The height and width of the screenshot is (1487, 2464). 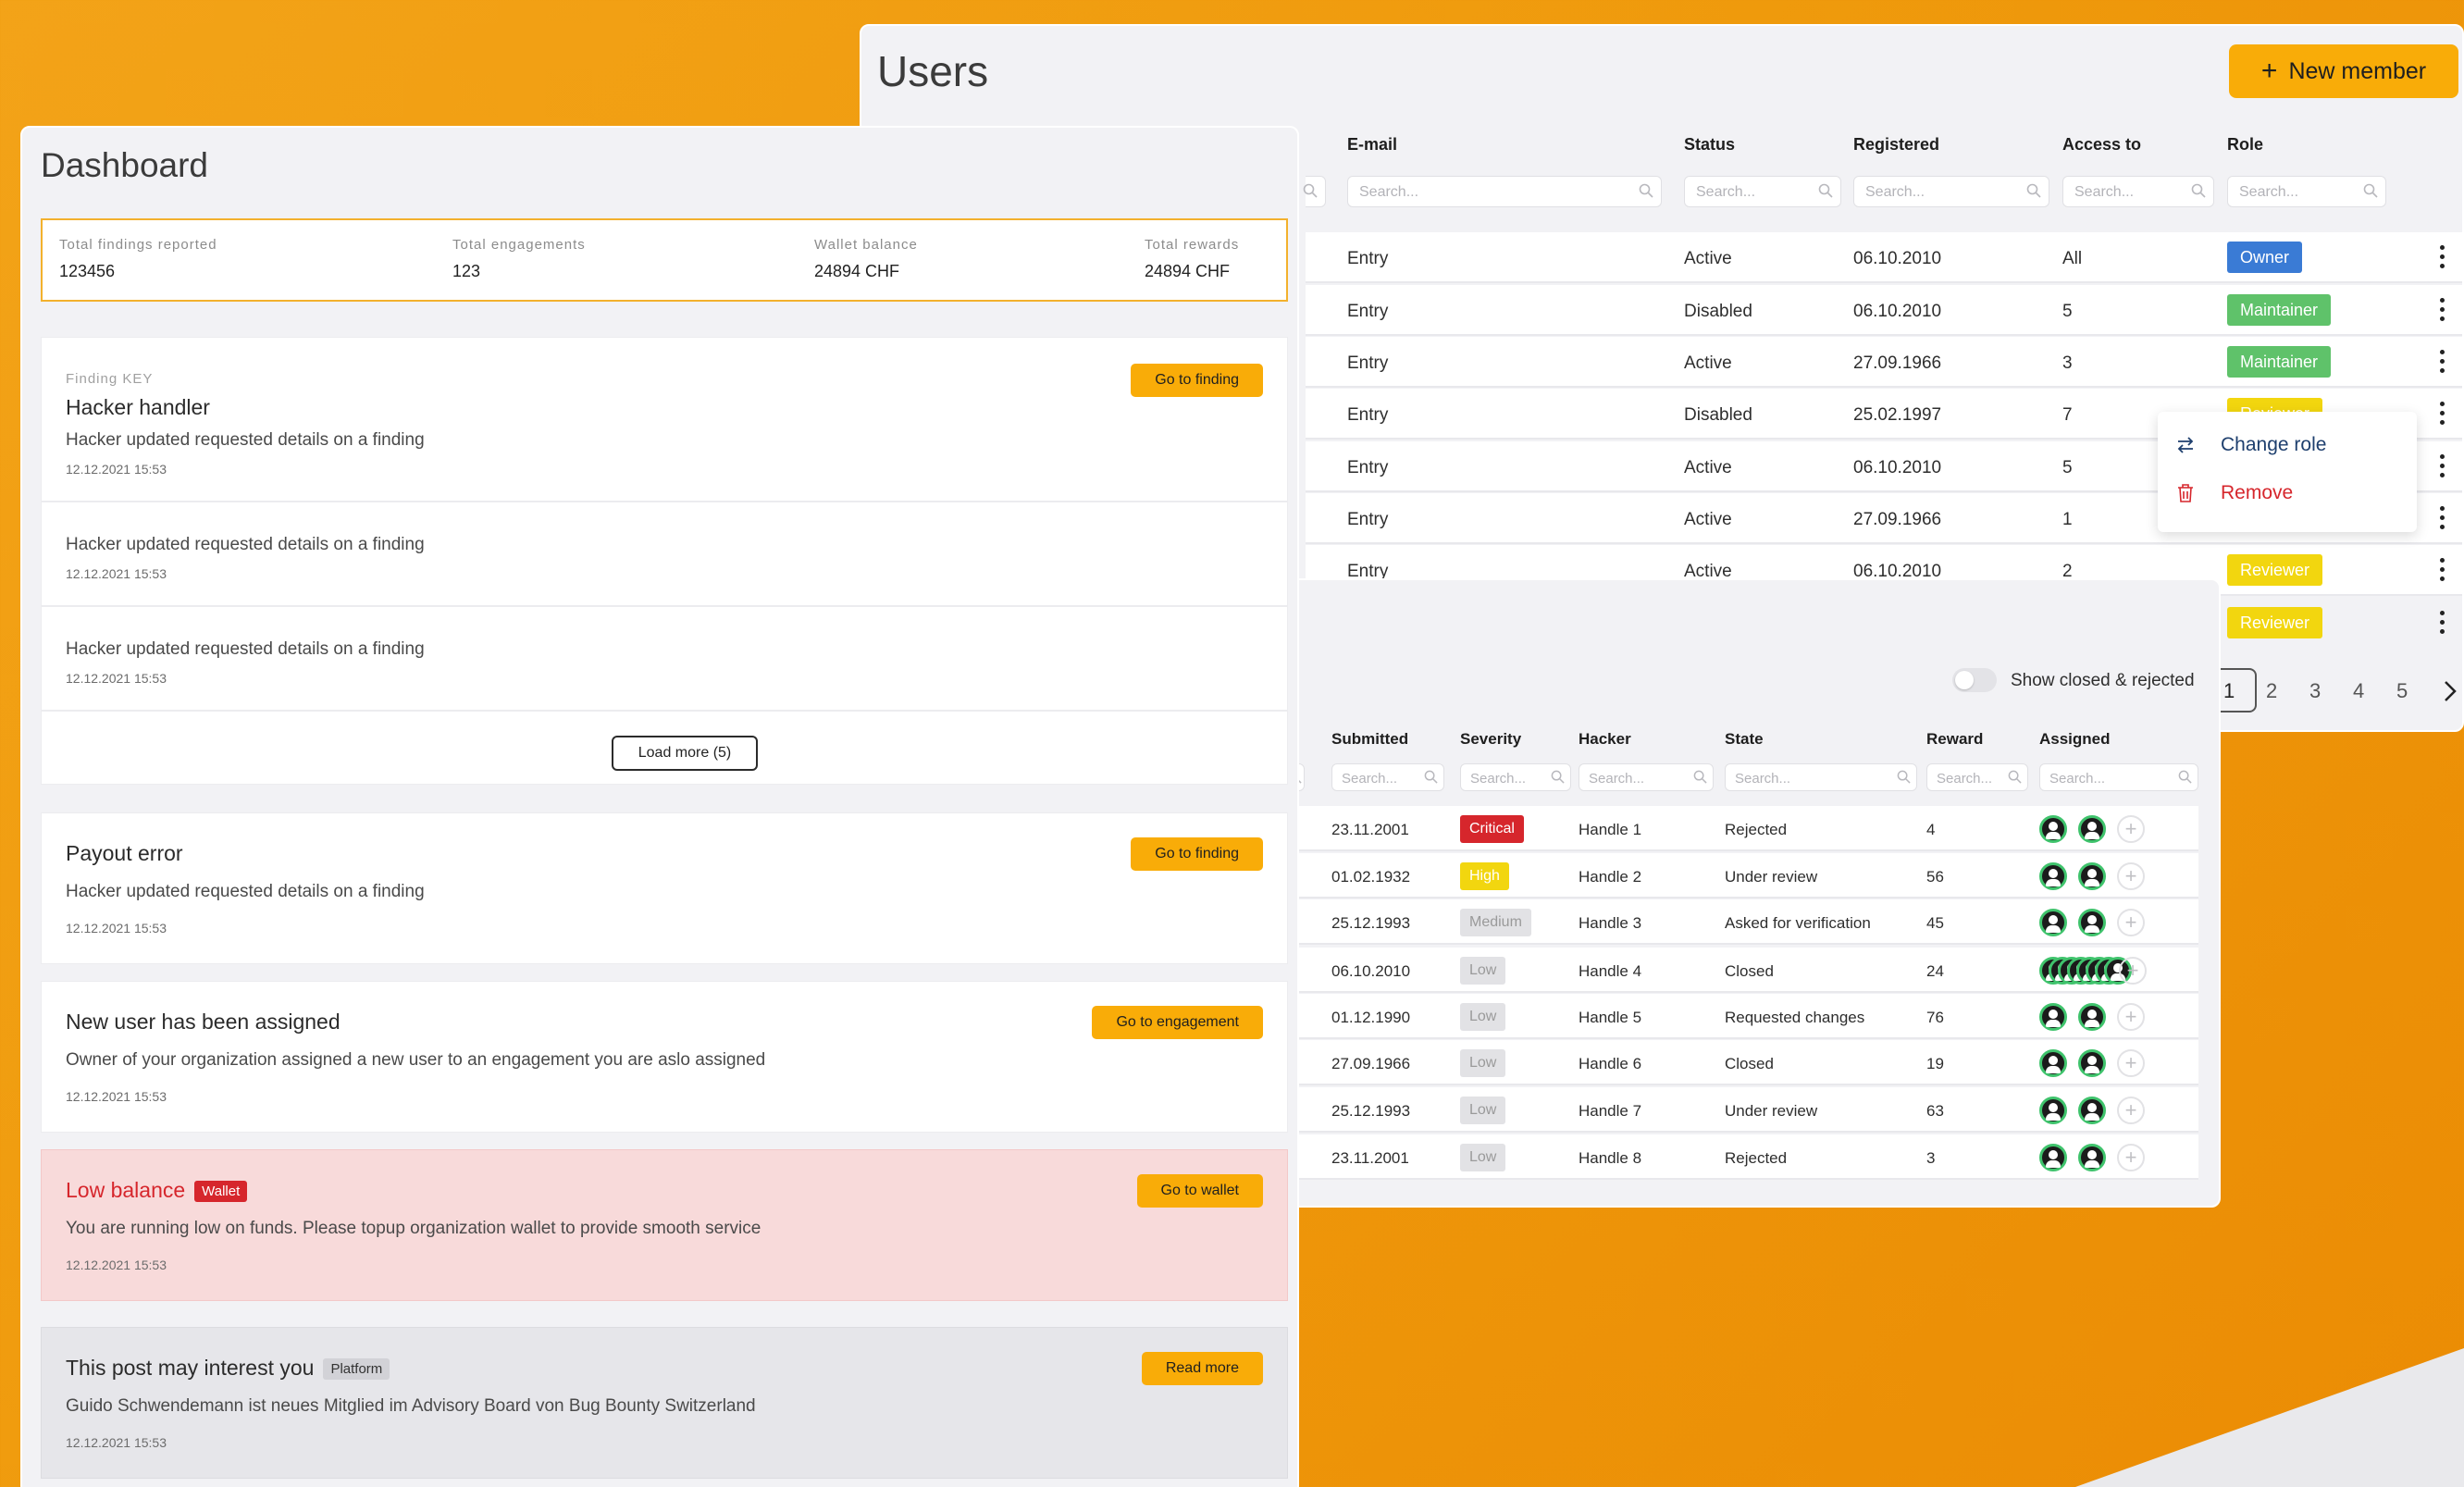 I want to click on column-header-status: Status, so click(x=1710, y=145).